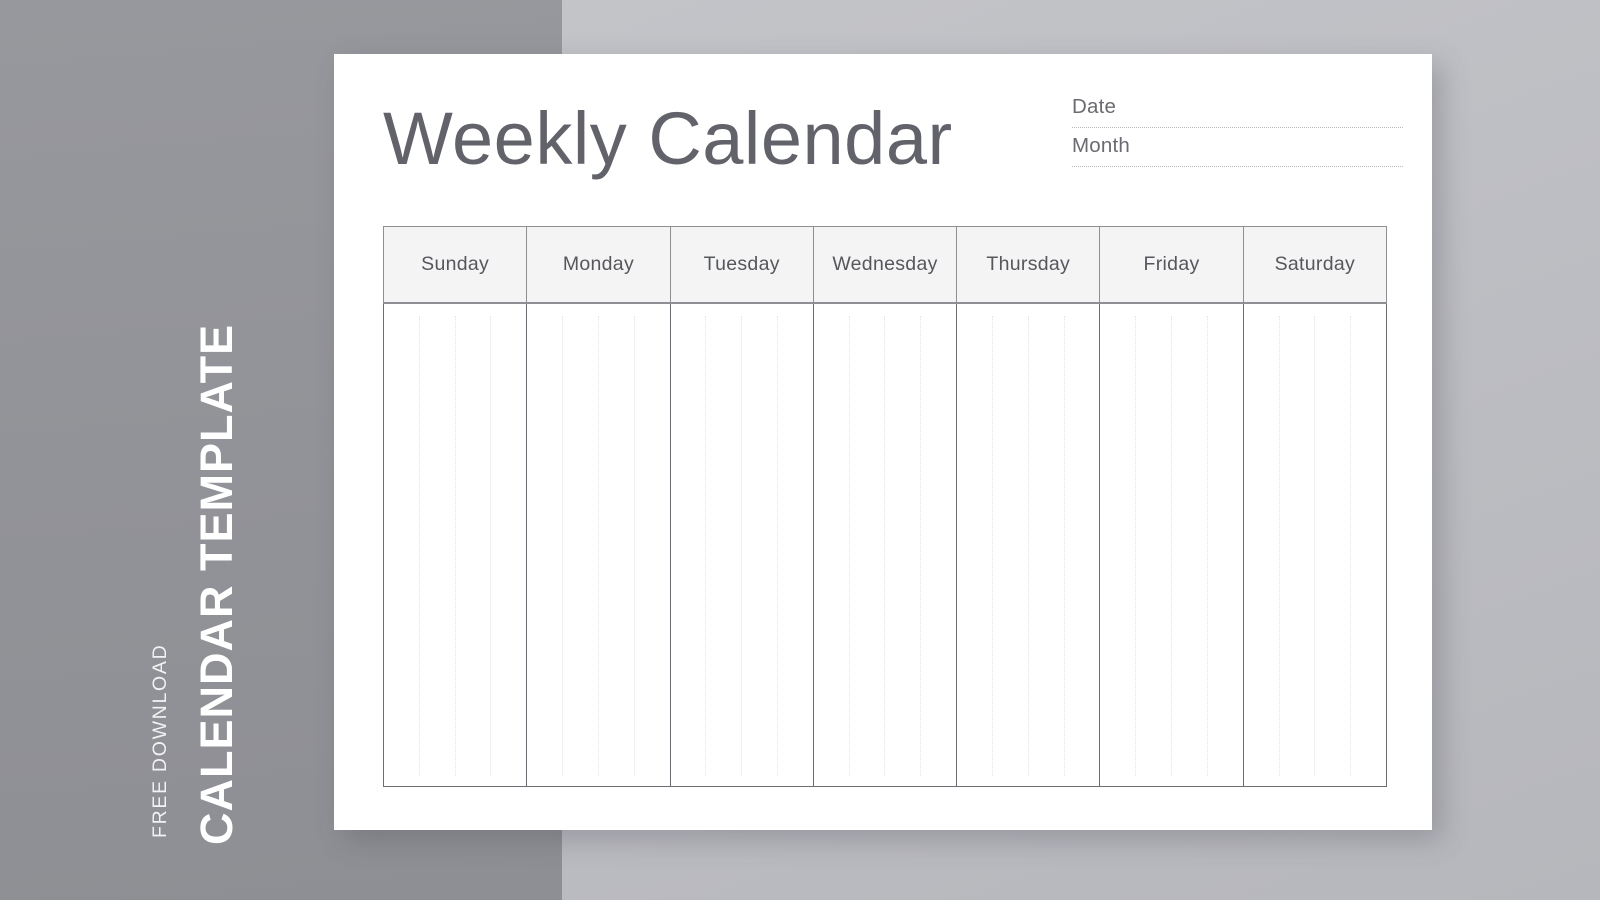 Image resolution: width=1600 pixels, height=900 pixels. Describe the element at coordinates (598, 265) in the screenshot. I see `day-header-monday: Monday` at that location.